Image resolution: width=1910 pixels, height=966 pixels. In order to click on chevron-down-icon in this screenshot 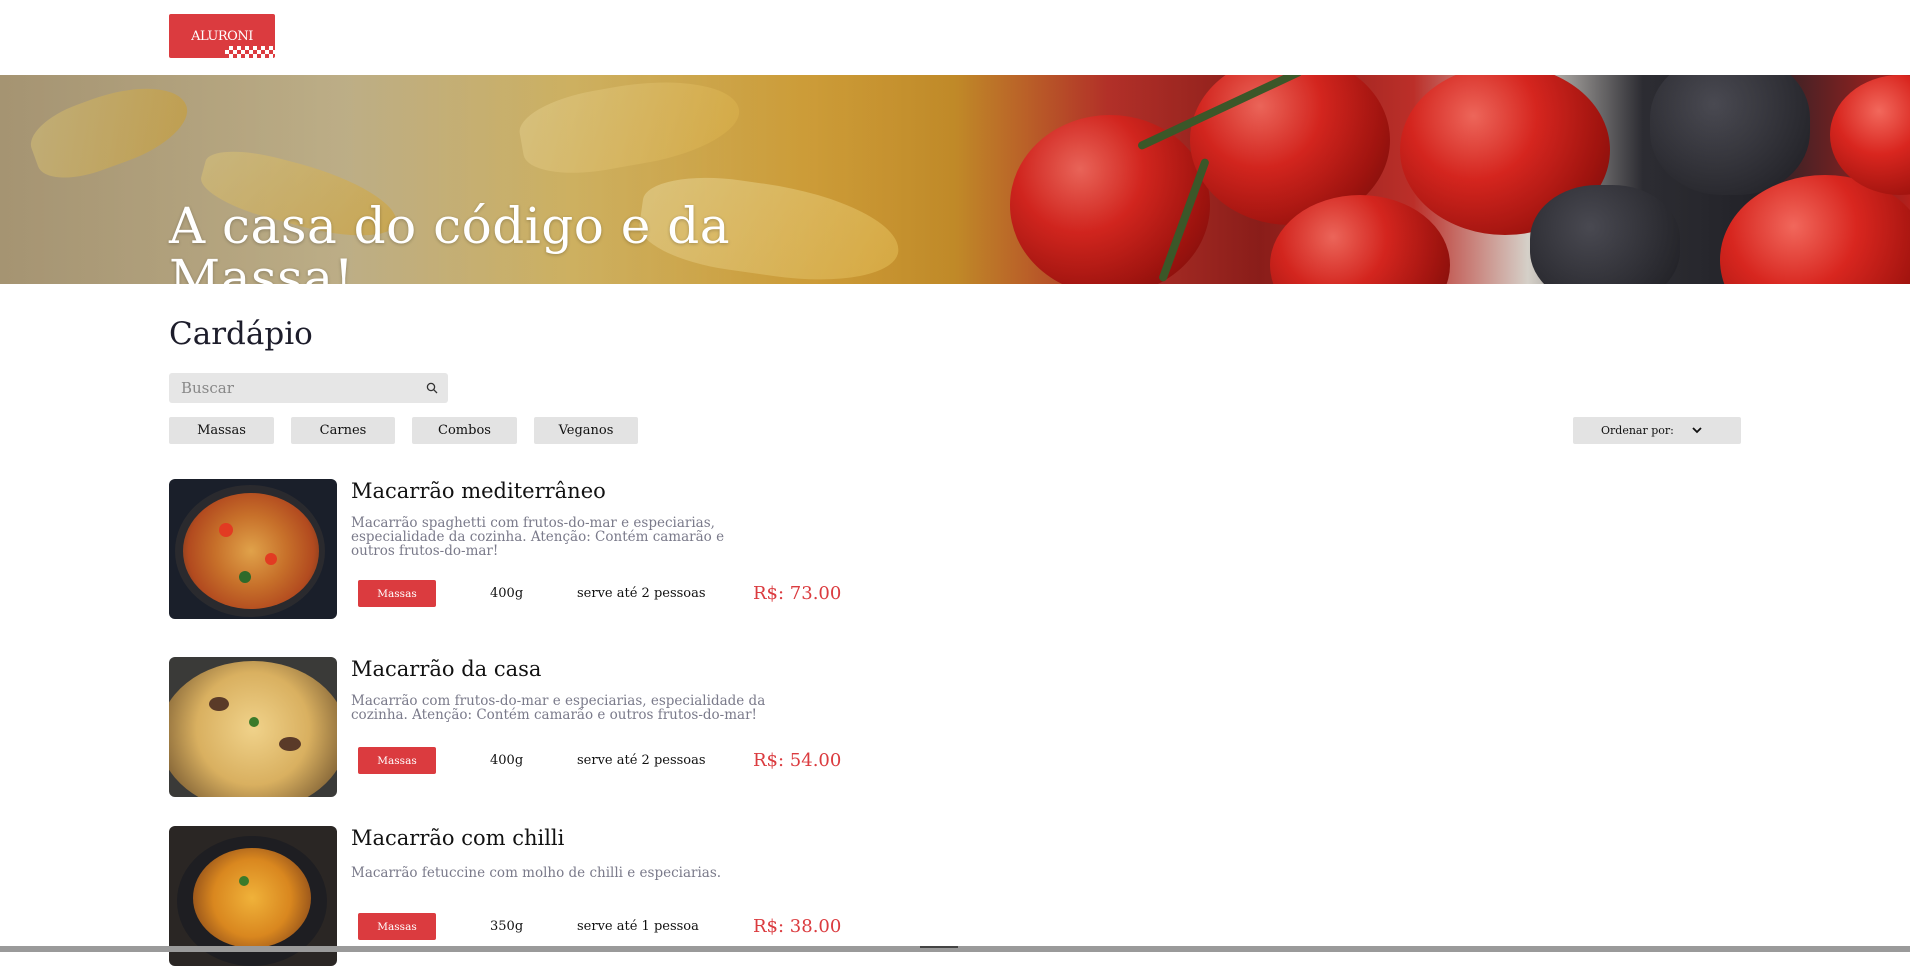, I will do `click(1697, 430)`.